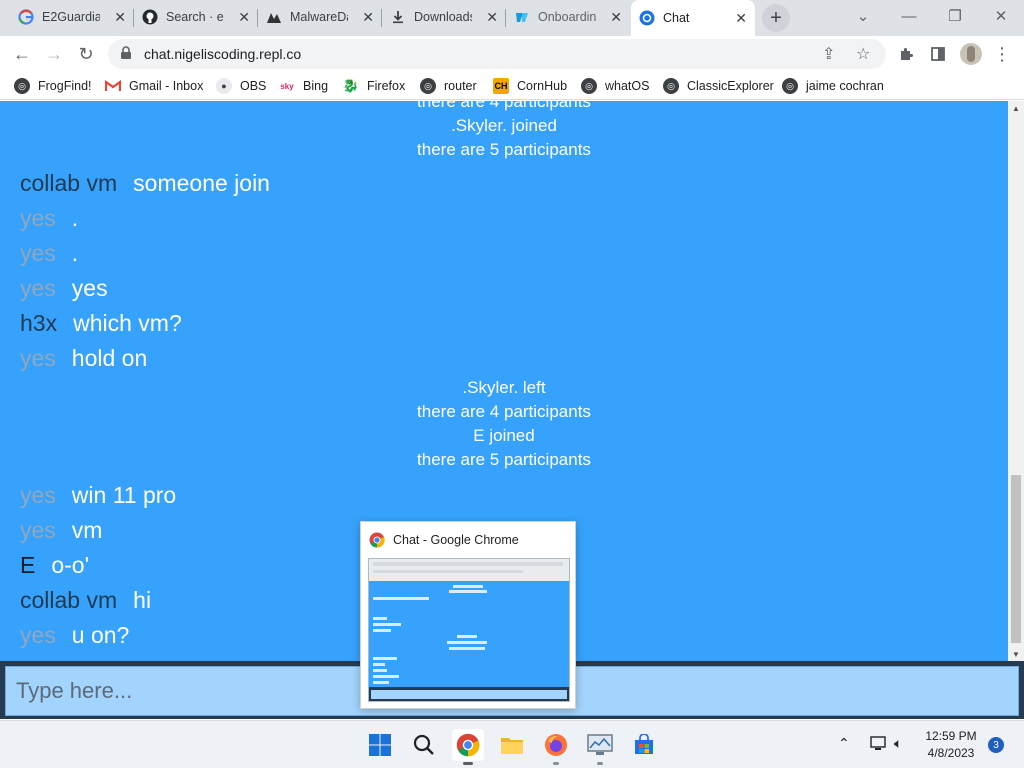 Image resolution: width=1024 pixels, height=768 pixels. I want to click on tab-onboarding: Onboardin ✕, so click(568, 17).